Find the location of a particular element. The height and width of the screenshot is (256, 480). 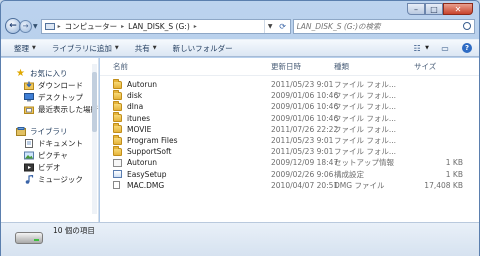

new-folder-label: 新しいフォルダー is located at coordinates (202, 48).